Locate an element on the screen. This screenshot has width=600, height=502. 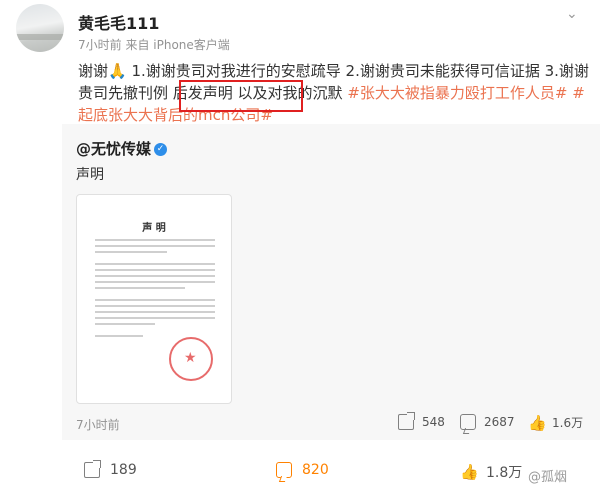
repost-like-button: 👍 1.6万 is located at coordinates (555, 422).